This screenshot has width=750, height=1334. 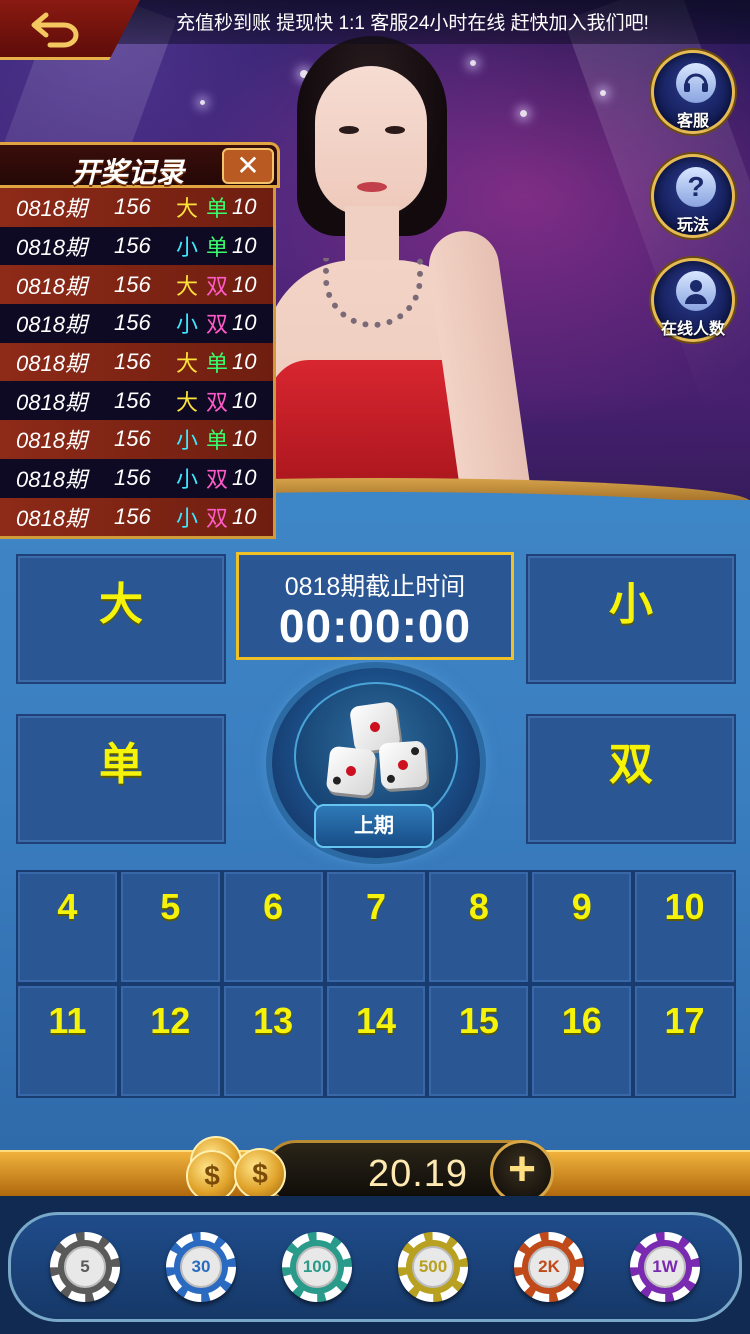 I want to click on announcement-marquee: 充值秒到账 提现快 1:1 客服24小时在线 赶快加入我们吧!, so click(x=412, y=23).